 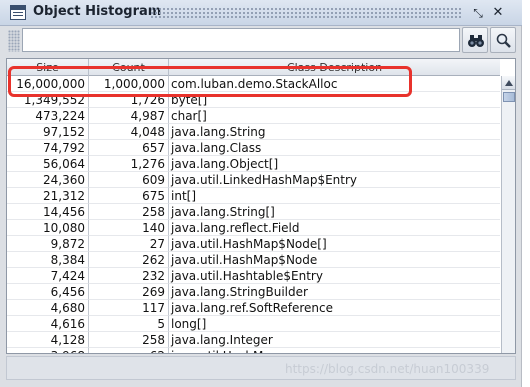 What do you see at coordinates (306, 13) in the screenshot?
I see `title-bar-grip` at bounding box center [306, 13].